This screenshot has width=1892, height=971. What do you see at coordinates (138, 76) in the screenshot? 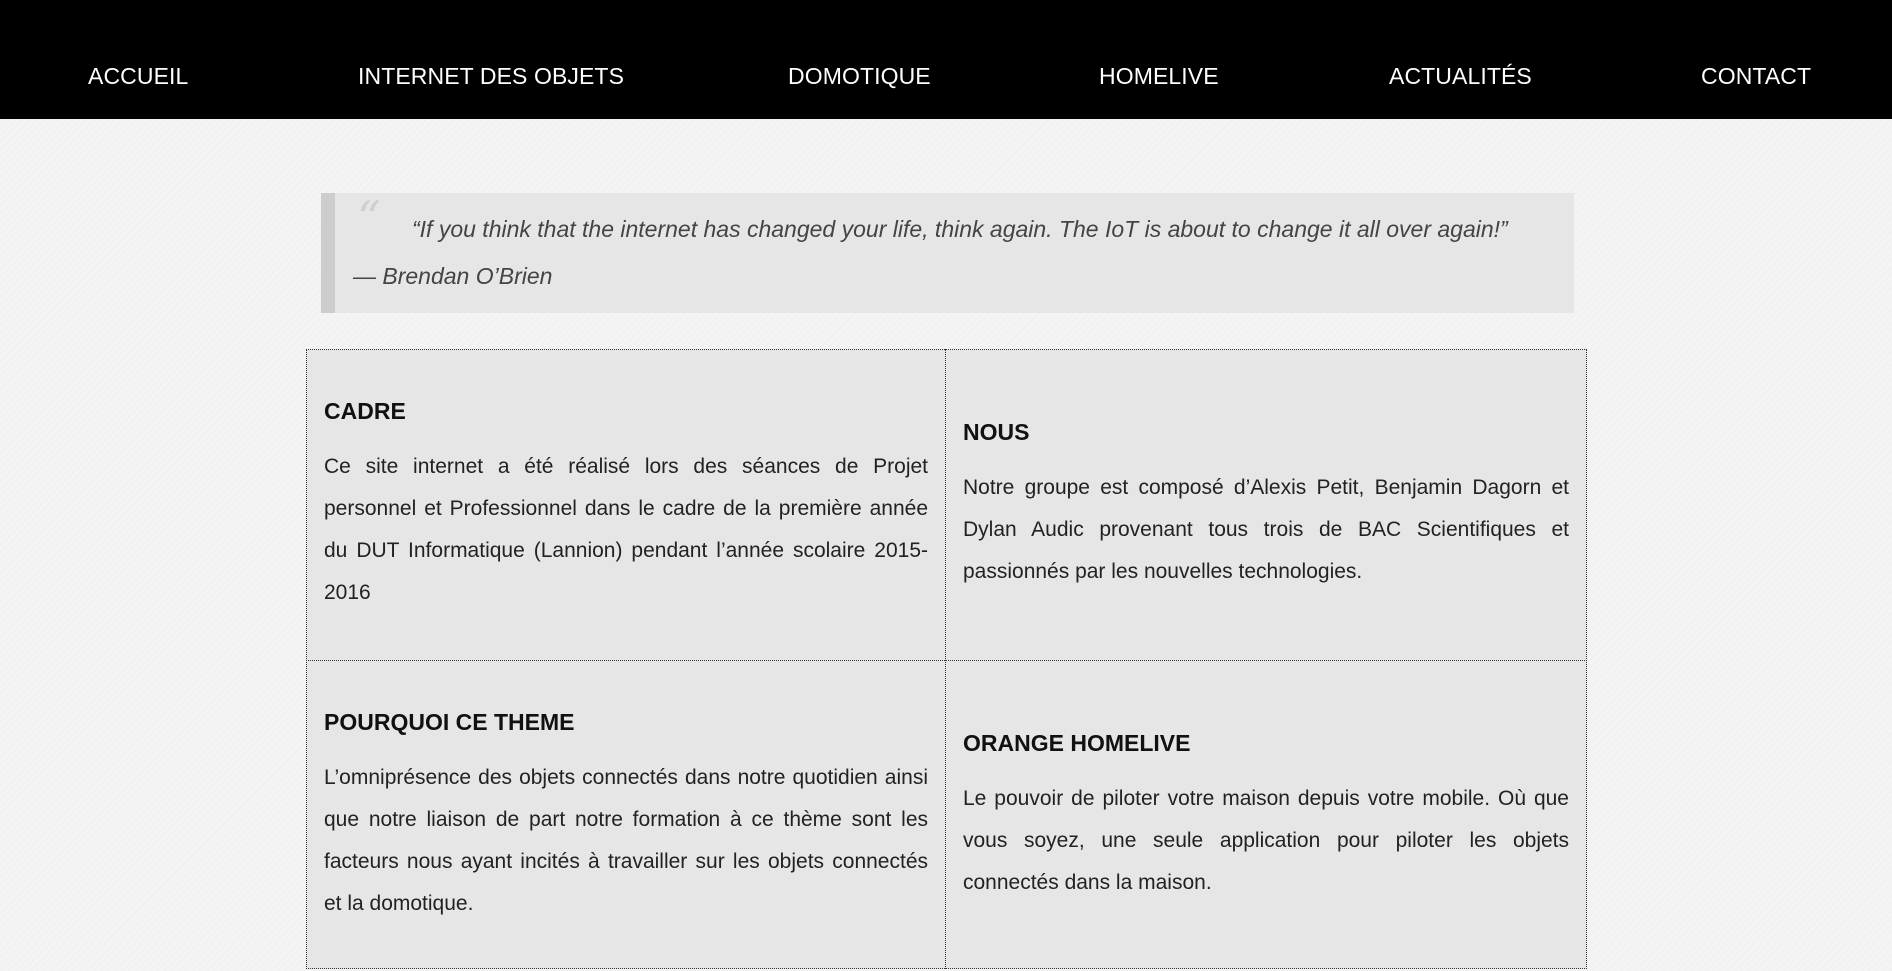
I see `nav-link-accueil: ACCUEIL` at bounding box center [138, 76].